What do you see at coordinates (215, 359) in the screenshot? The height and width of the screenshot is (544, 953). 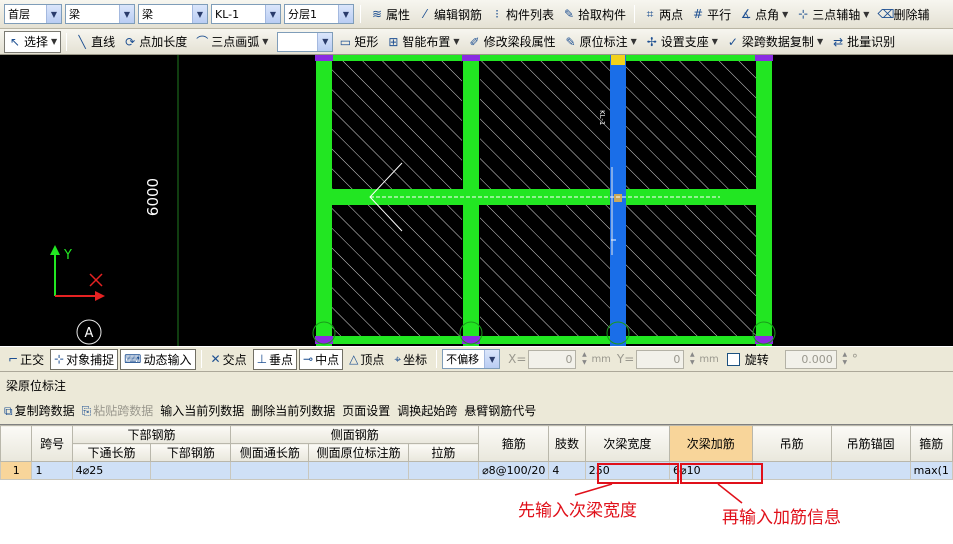 I see `intersection-icon: ✕` at bounding box center [215, 359].